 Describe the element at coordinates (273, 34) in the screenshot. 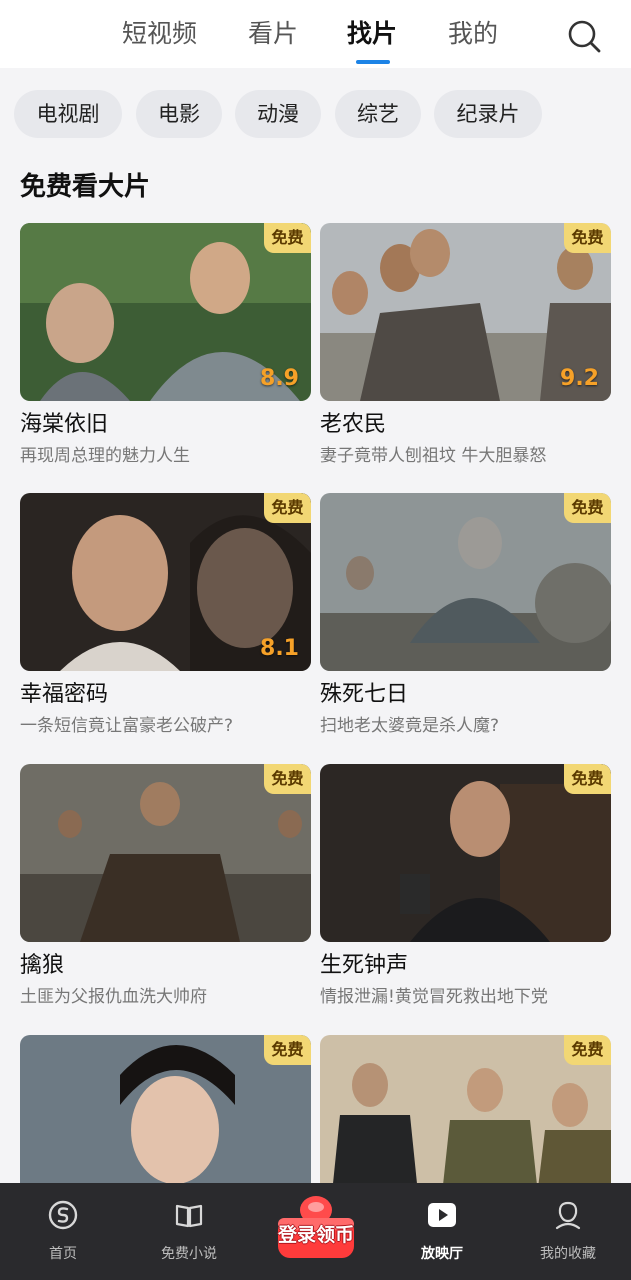

I see `tab-watch: 看片` at that location.